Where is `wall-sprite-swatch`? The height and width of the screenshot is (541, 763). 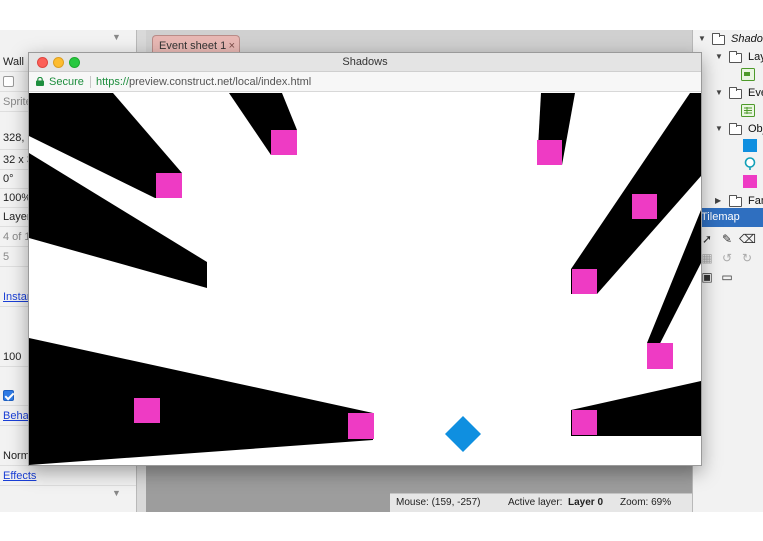 wall-sprite-swatch is located at coordinates (750, 181).